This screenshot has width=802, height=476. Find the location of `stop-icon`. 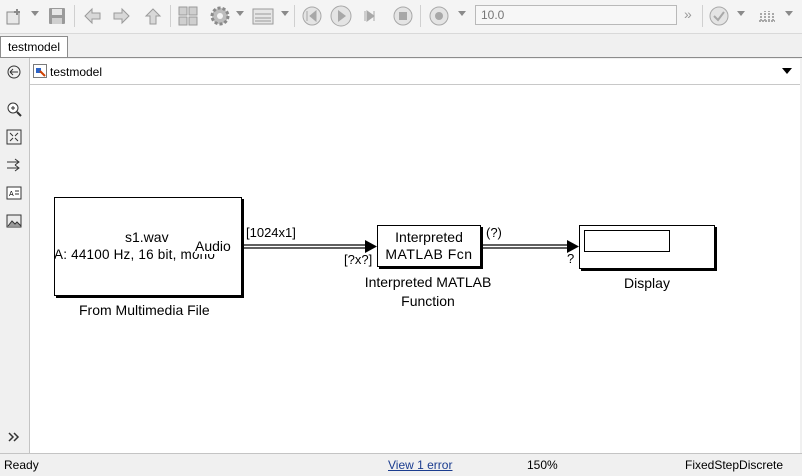

stop-icon is located at coordinates (403, 16).